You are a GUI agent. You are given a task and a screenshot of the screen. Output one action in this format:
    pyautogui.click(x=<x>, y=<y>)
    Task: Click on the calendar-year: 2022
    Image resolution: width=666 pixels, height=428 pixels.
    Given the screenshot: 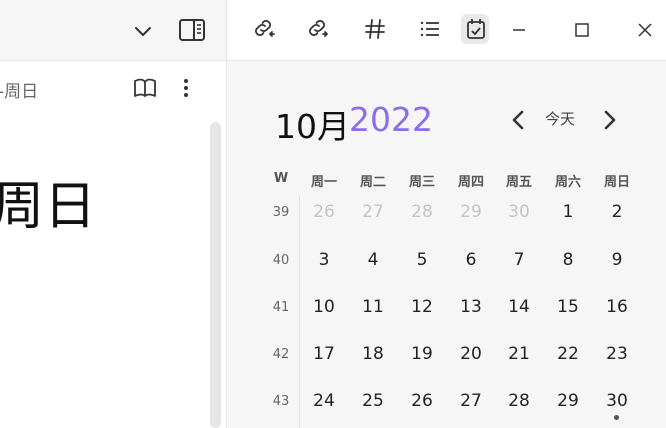 What is the action you would take?
    pyautogui.click(x=391, y=119)
    